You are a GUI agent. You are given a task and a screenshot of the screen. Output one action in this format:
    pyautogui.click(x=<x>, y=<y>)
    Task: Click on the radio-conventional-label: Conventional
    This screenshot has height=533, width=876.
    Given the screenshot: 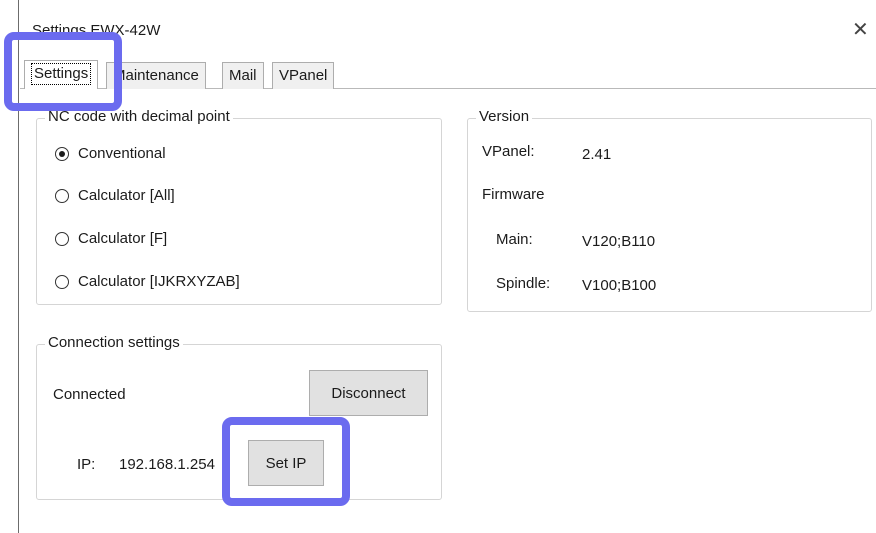 What is the action you would take?
    pyautogui.click(x=122, y=153)
    